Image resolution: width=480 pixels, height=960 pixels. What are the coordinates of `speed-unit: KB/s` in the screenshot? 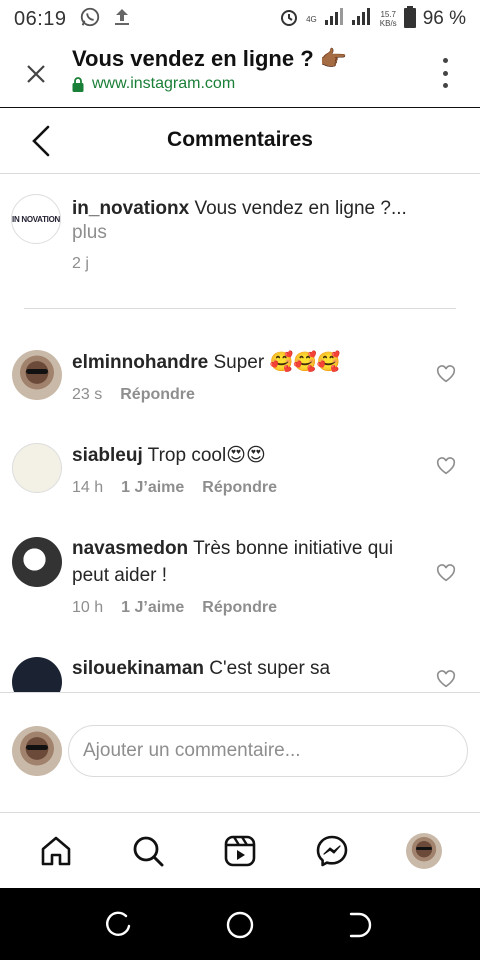 It's located at (388, 23).